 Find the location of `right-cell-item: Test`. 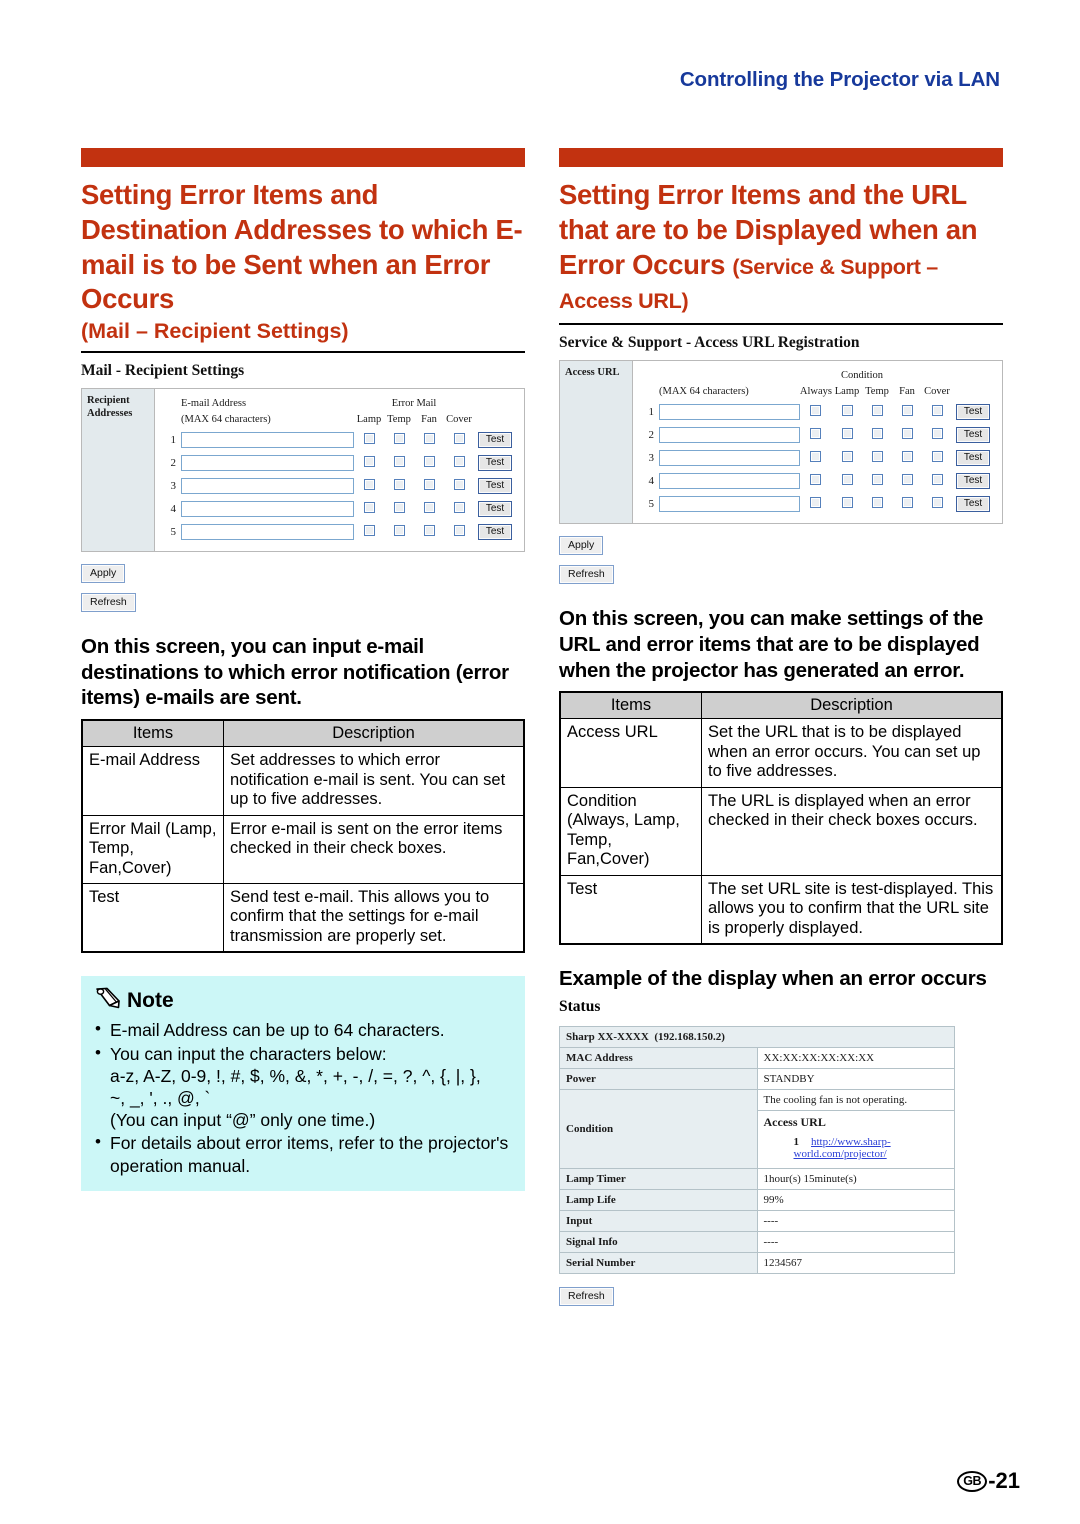

right-cell-item: Test is located at coordinates (630, 909).